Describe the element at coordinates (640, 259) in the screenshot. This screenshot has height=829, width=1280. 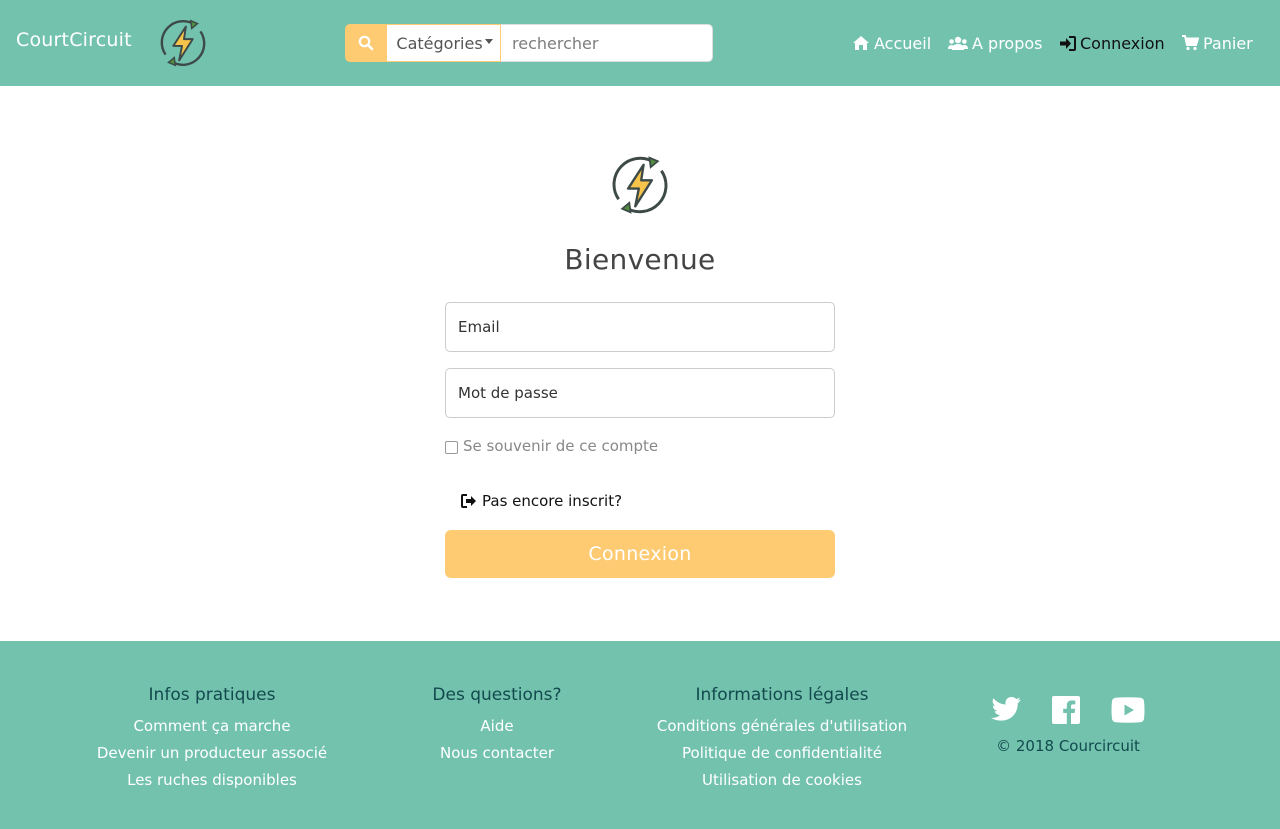
I see `page-title: Bienvenue` at that location.